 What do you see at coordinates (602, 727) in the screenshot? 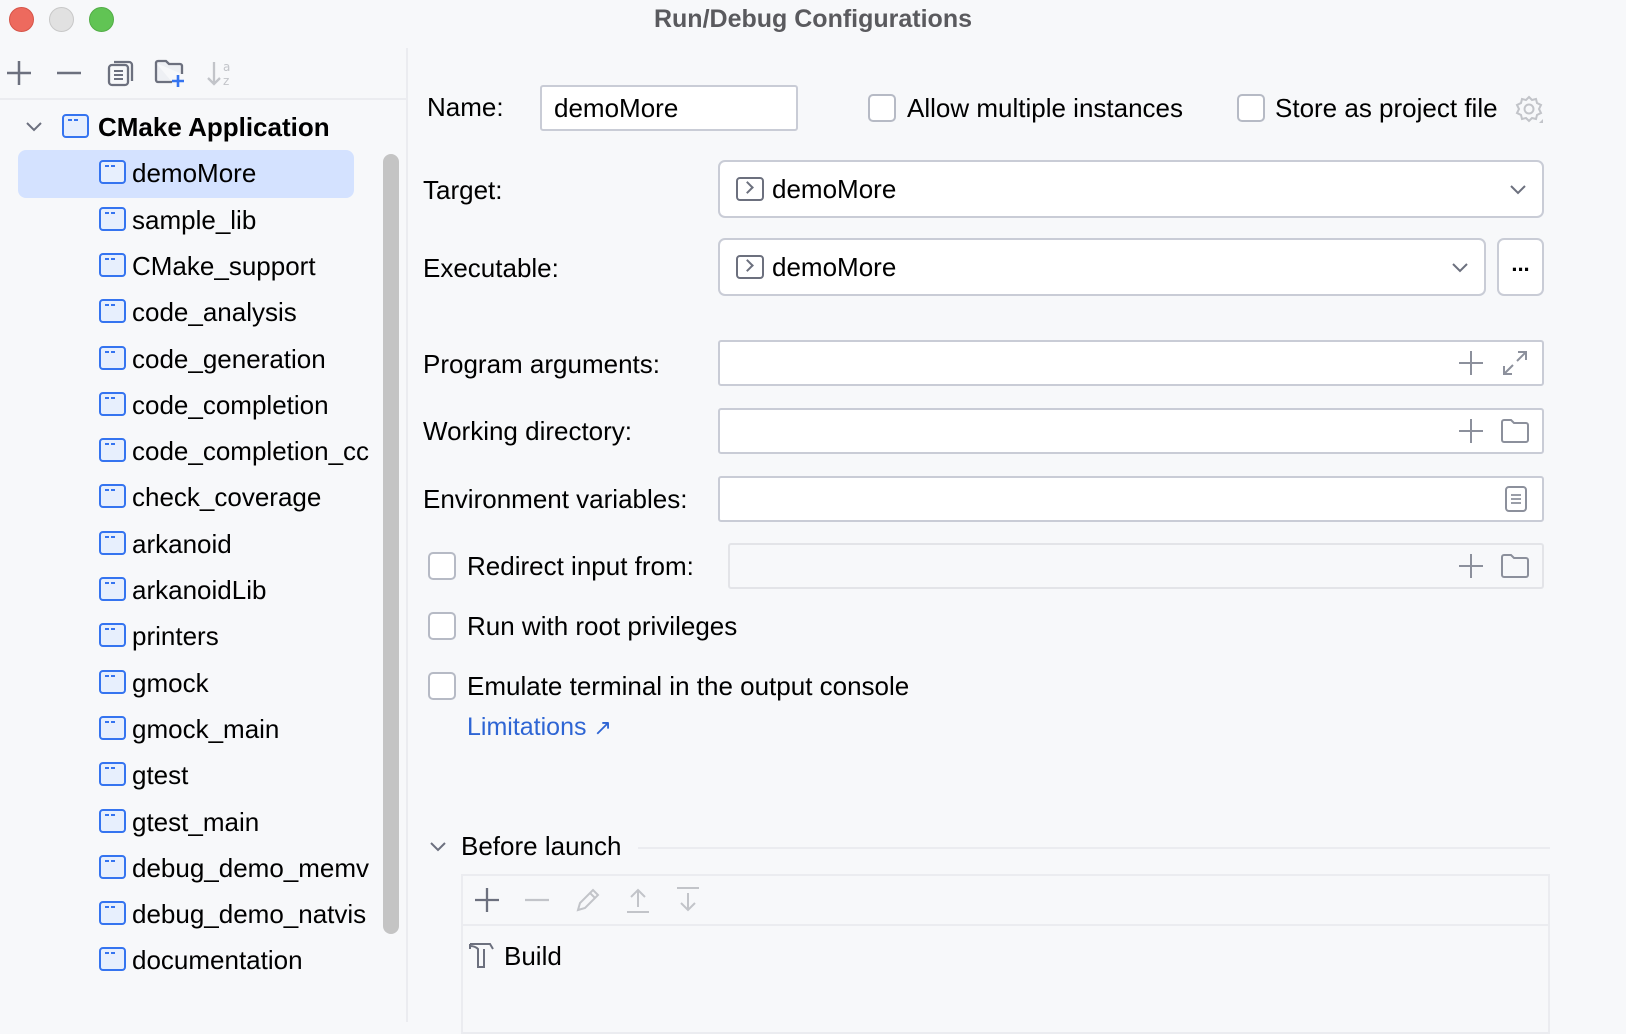
I see `external-link-icon: ↗` at bounding box center [602, 727].